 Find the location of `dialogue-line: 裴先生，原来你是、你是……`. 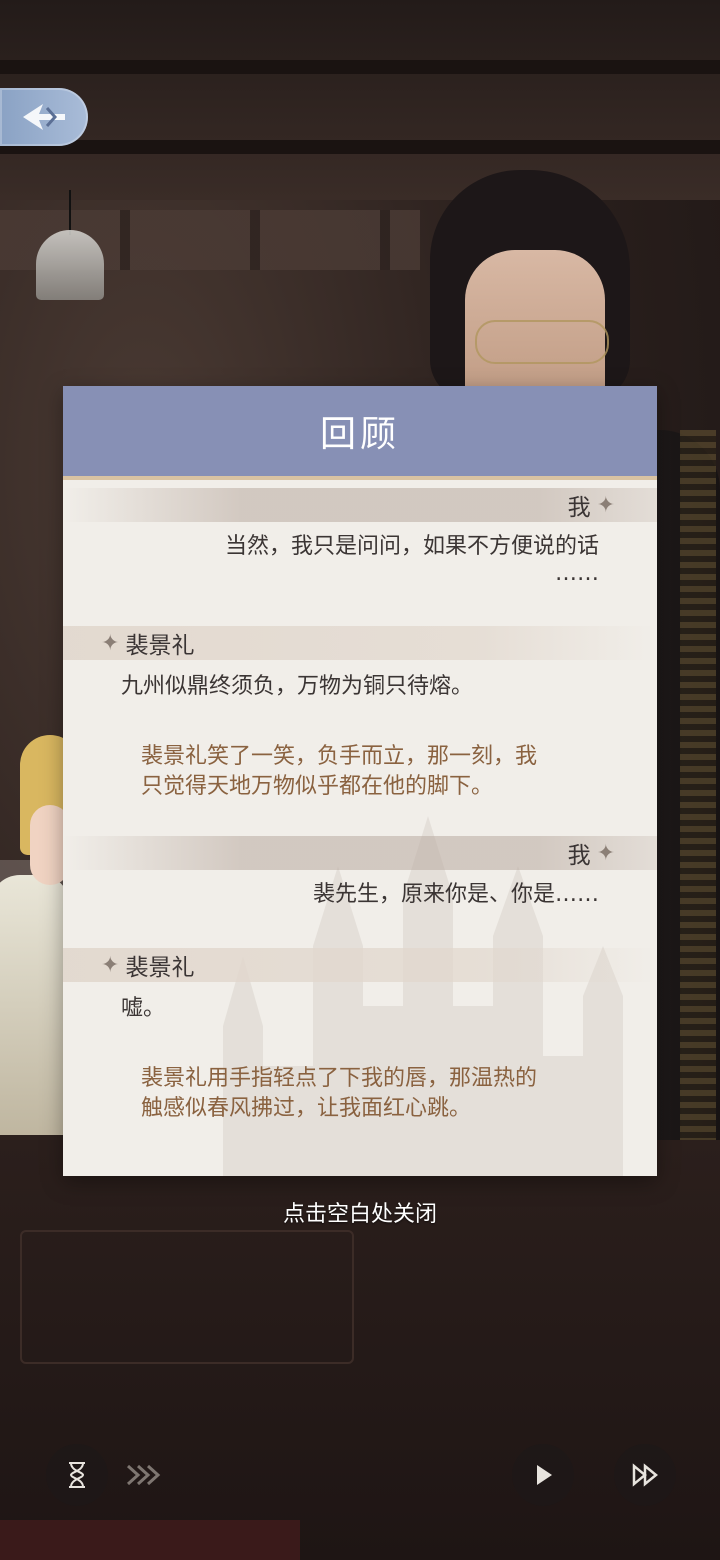

dialogue-line: 裴先生，原来你是、你是…… is located at coordinates (455, 894).